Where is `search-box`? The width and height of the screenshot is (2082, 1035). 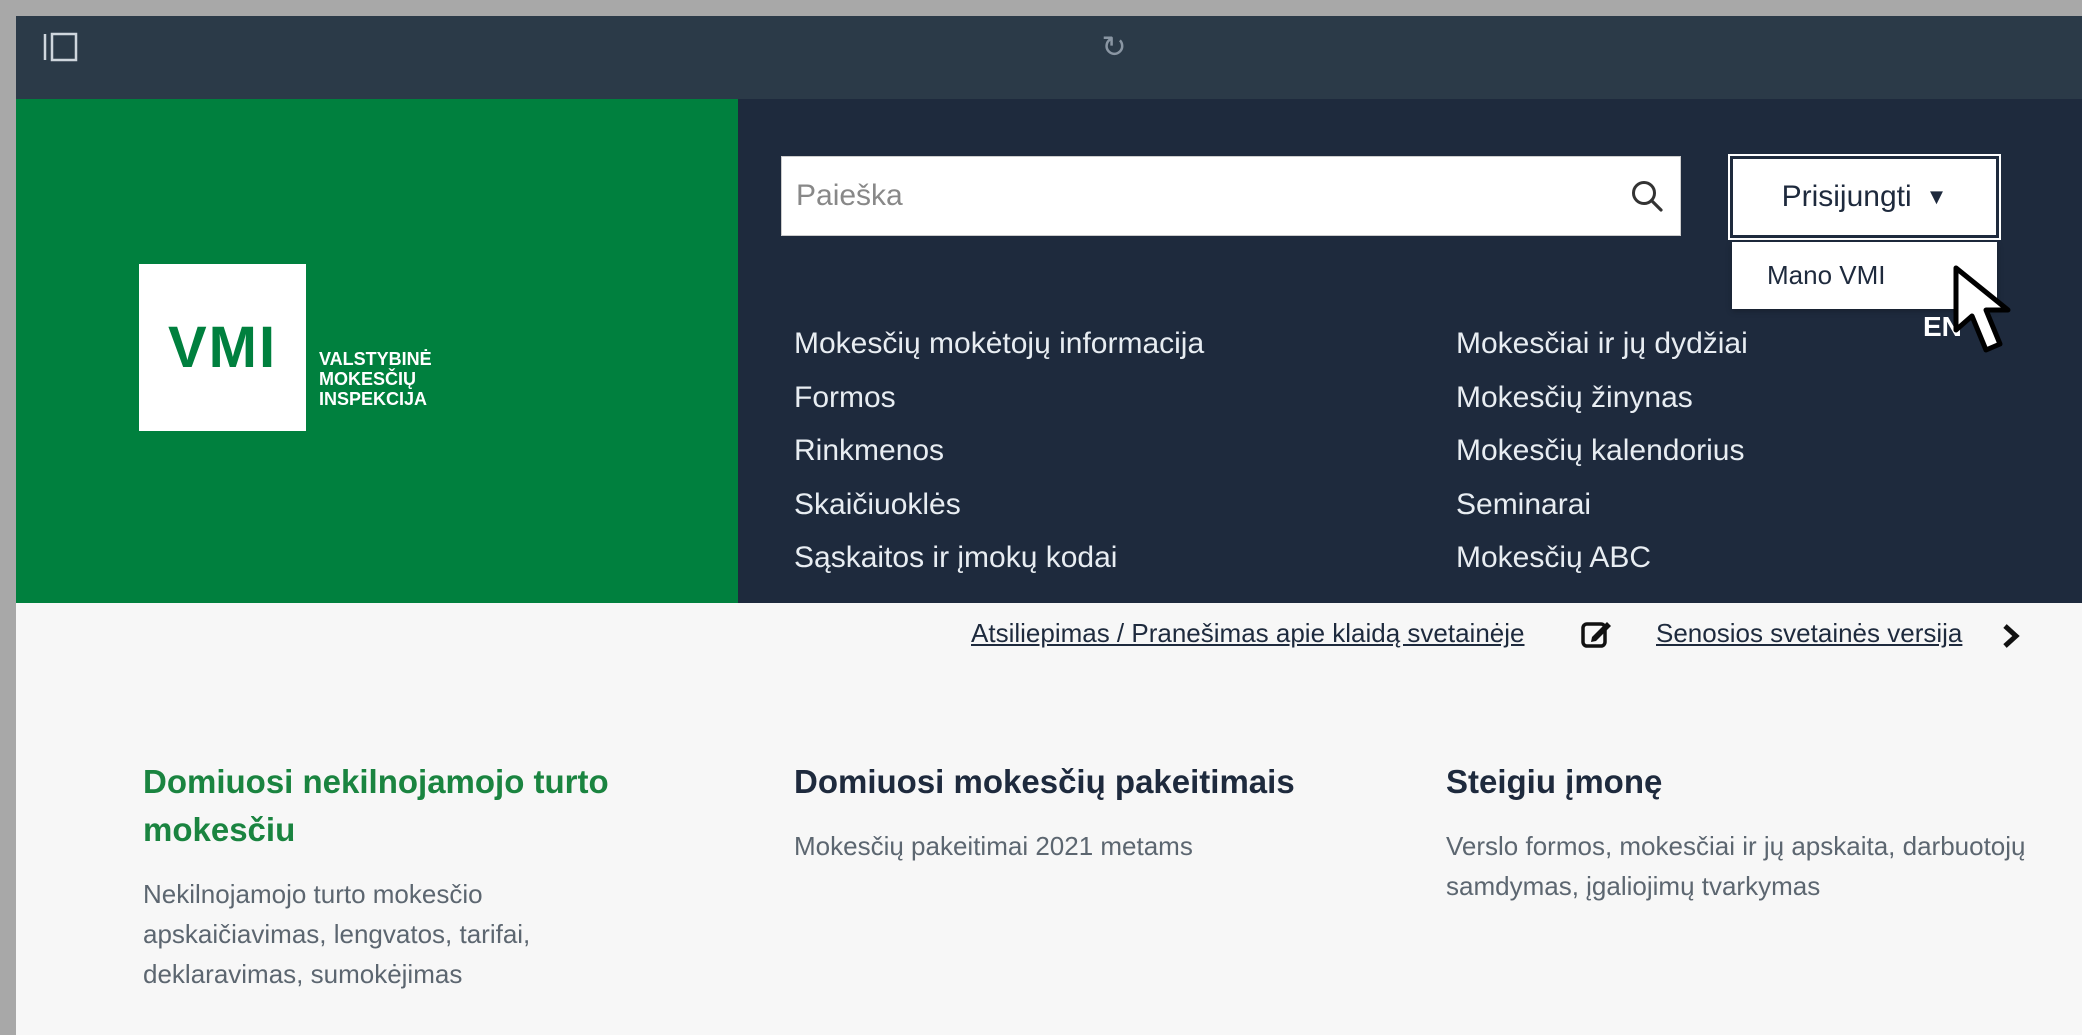
search-box is located at coordinates (1231, 196).